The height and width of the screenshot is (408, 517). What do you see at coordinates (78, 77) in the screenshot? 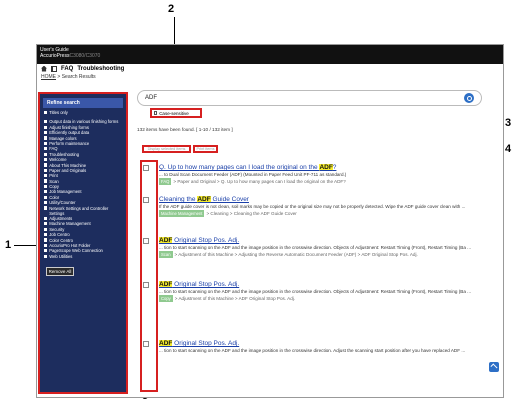
I see `breadcrumb-current: Search Results` at bounding box center [78, 77].